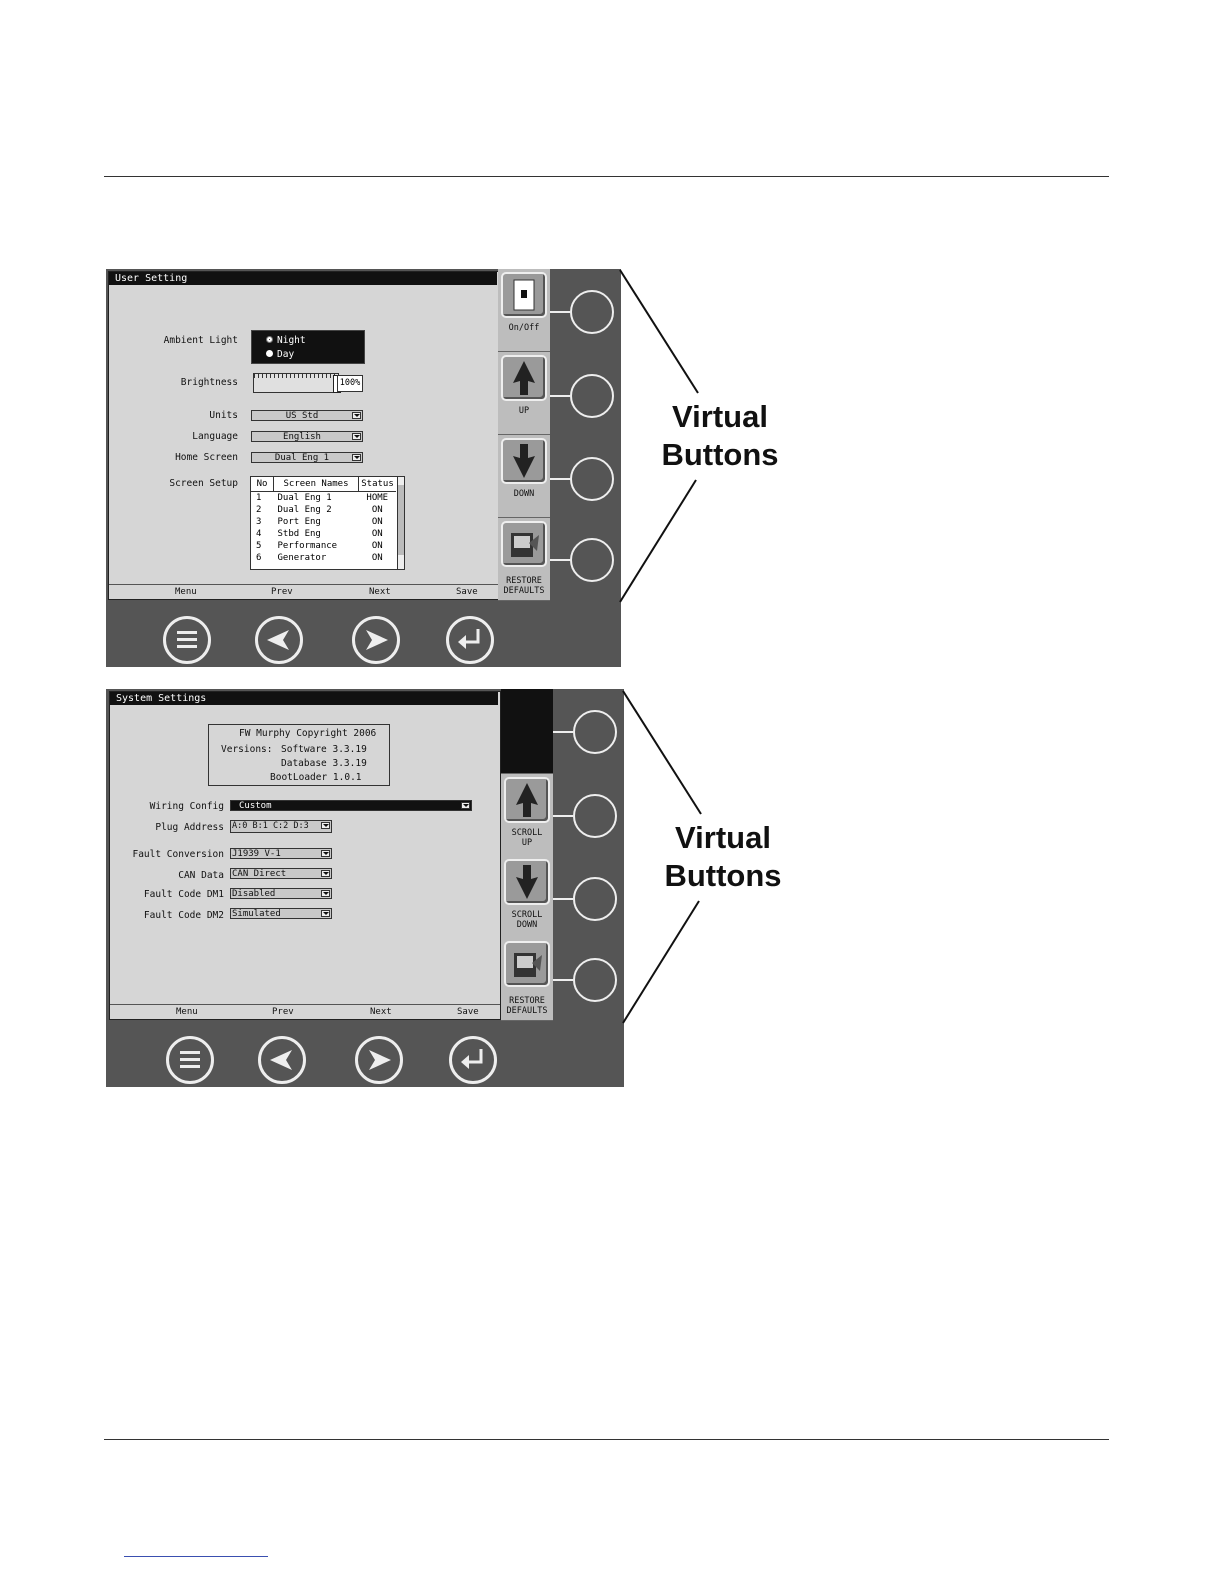  What do you see at coordinates (524, 461) in the screenshot?
I see `arrow-down-icon` at bounding box center [524, 461].